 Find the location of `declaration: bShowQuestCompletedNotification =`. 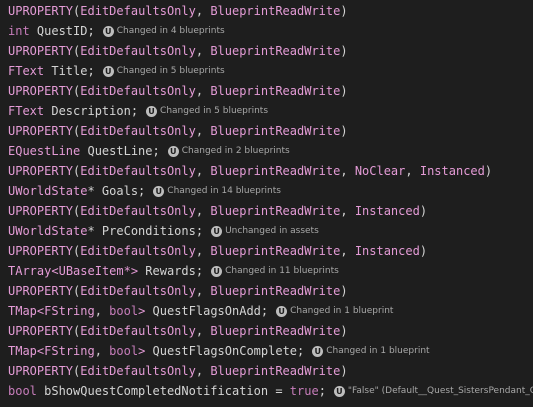

declaration: bShowQuestCompletedNotification = is located at coordinates (163, 391).